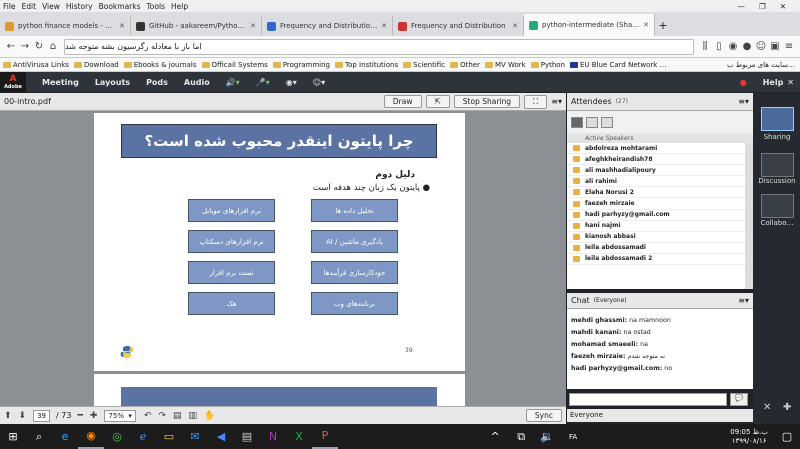 Image resolution: width=800 pixels, height=449 pixels. What do you see at coordinates (762, 6) in the screenshot?
I see `maximize-icon: ❐` at bounding box center [762, 6].